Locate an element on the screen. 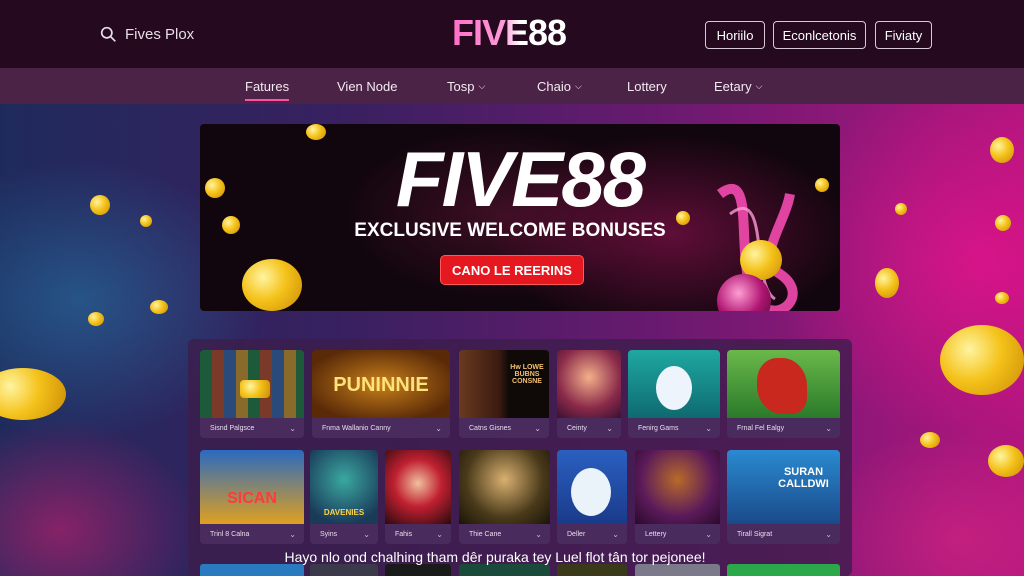  game-card: DAVENIES Syins ⌄ is located at coordinates (344, 497).